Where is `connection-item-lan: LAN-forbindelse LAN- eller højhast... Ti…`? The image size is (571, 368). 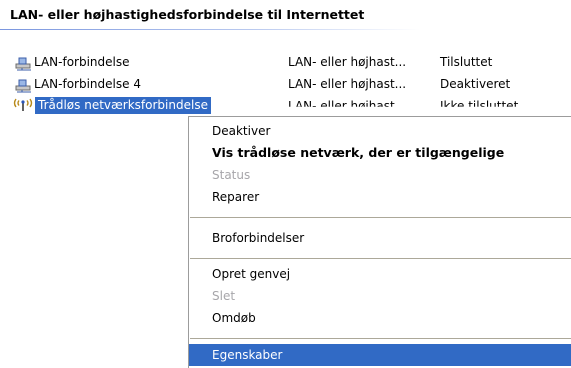
connection-item-lan: LAN-forbindelse LAN- eller højhast... Ti… is located at coordinates (285, 63).